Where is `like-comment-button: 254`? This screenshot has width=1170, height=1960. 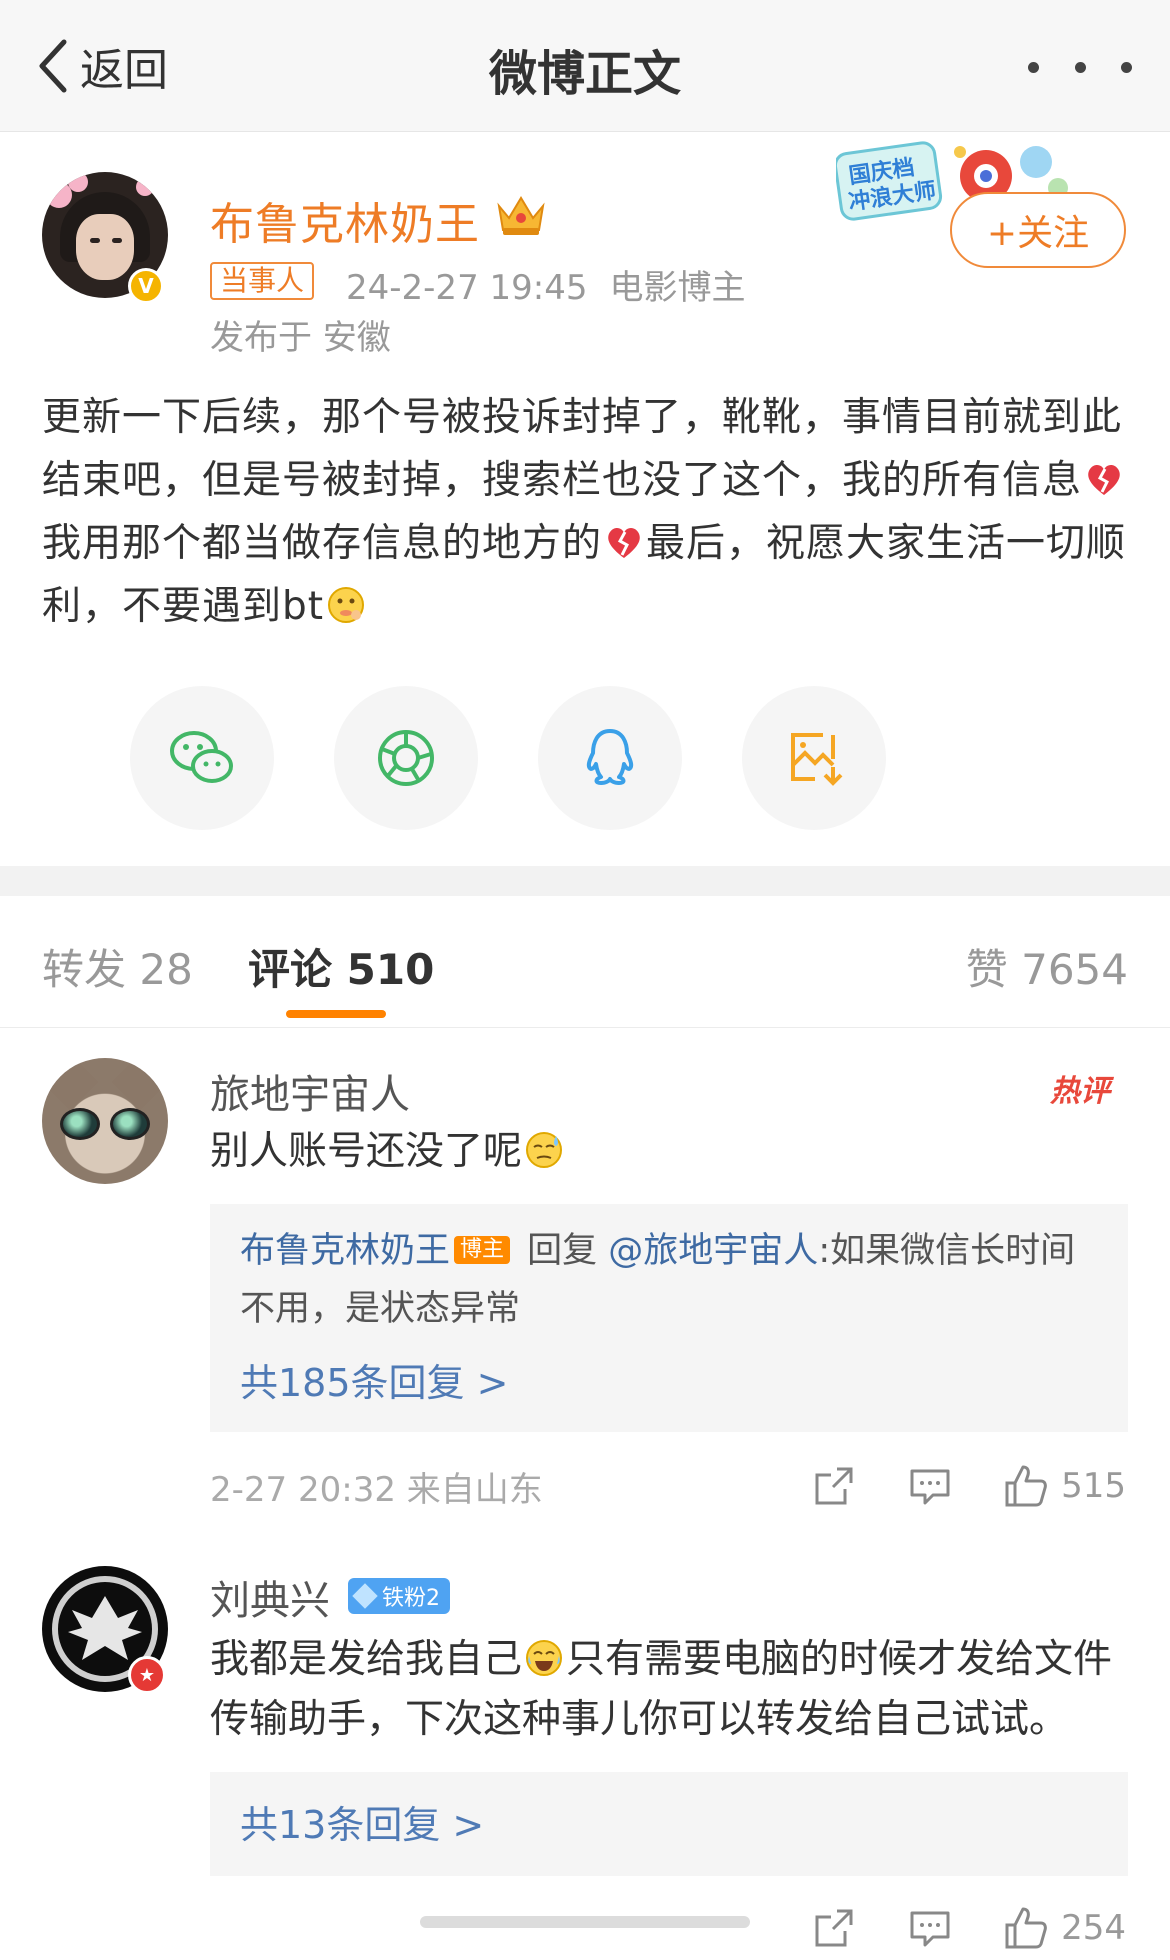 like-comment-button: 254 is located at coordinates (1064, 1928).